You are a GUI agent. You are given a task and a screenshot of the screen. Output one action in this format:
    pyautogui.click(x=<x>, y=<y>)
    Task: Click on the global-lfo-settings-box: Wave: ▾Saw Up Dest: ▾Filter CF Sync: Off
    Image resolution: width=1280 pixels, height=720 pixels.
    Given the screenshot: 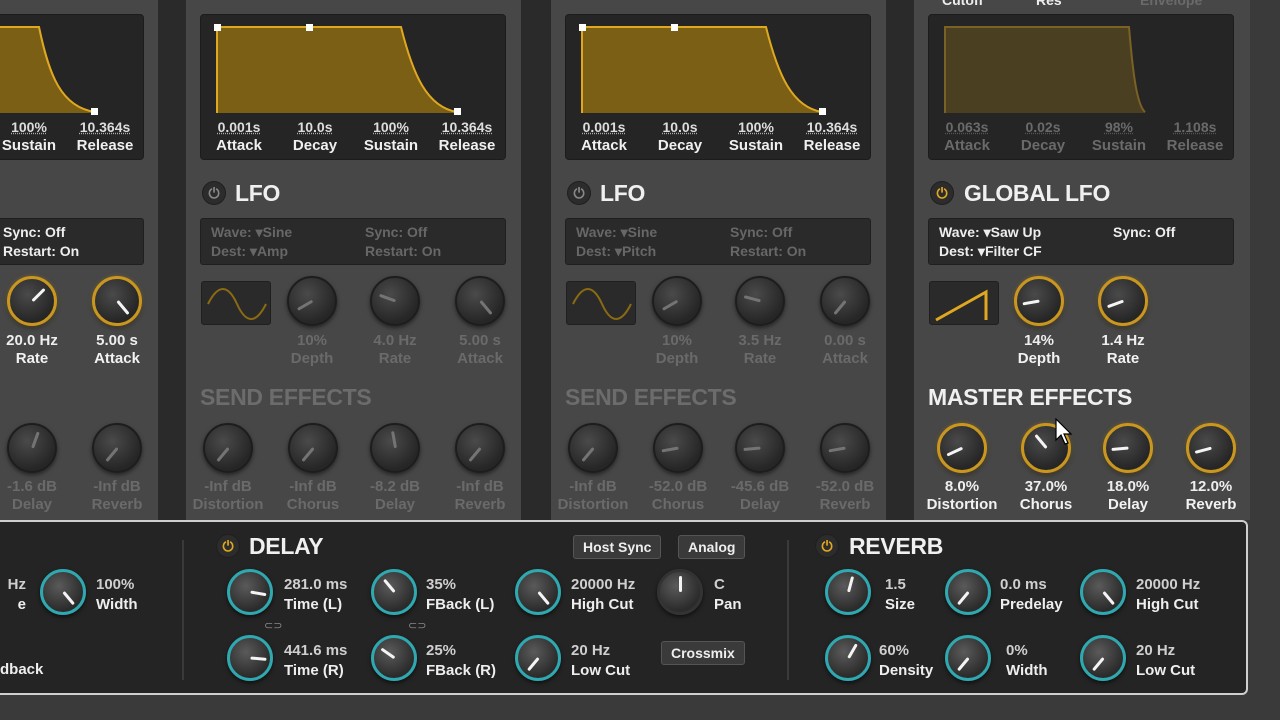 What is the action you would take?
    pyautogui.click(x=1081, y=241)
    